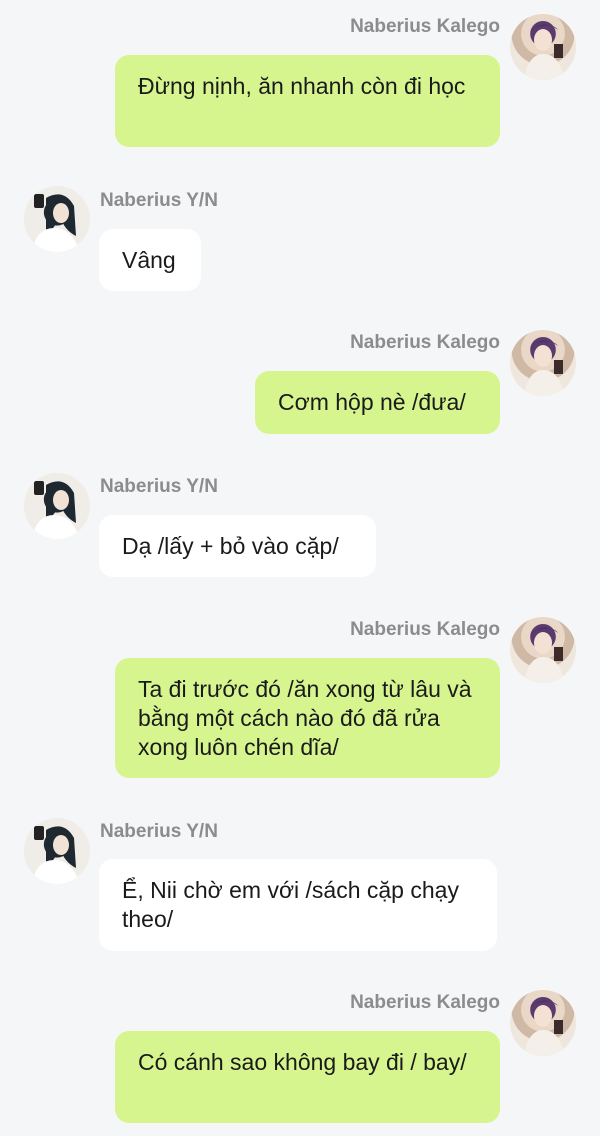  Describe the element at coordinates (307, 1077) in the screenshot. I see `chat-bubble: Có cánh sao không bay đi / bay/` at that location.